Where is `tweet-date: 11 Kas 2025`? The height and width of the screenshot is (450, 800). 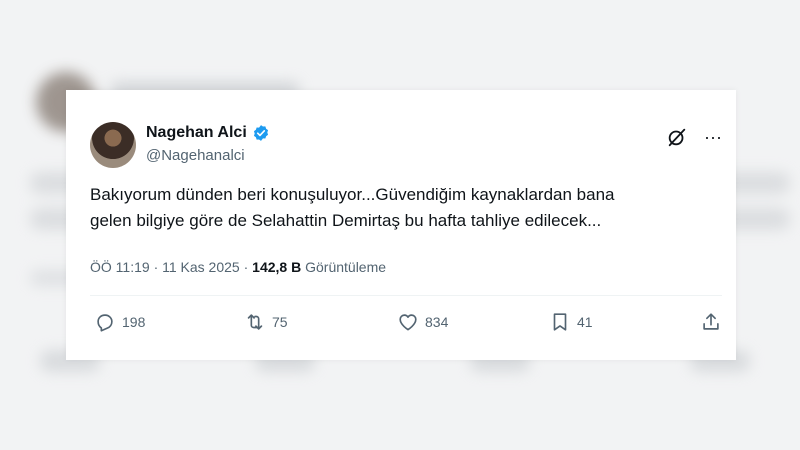
tweet-date: 11 Kas 2025 is located at coordinates (201, 267).